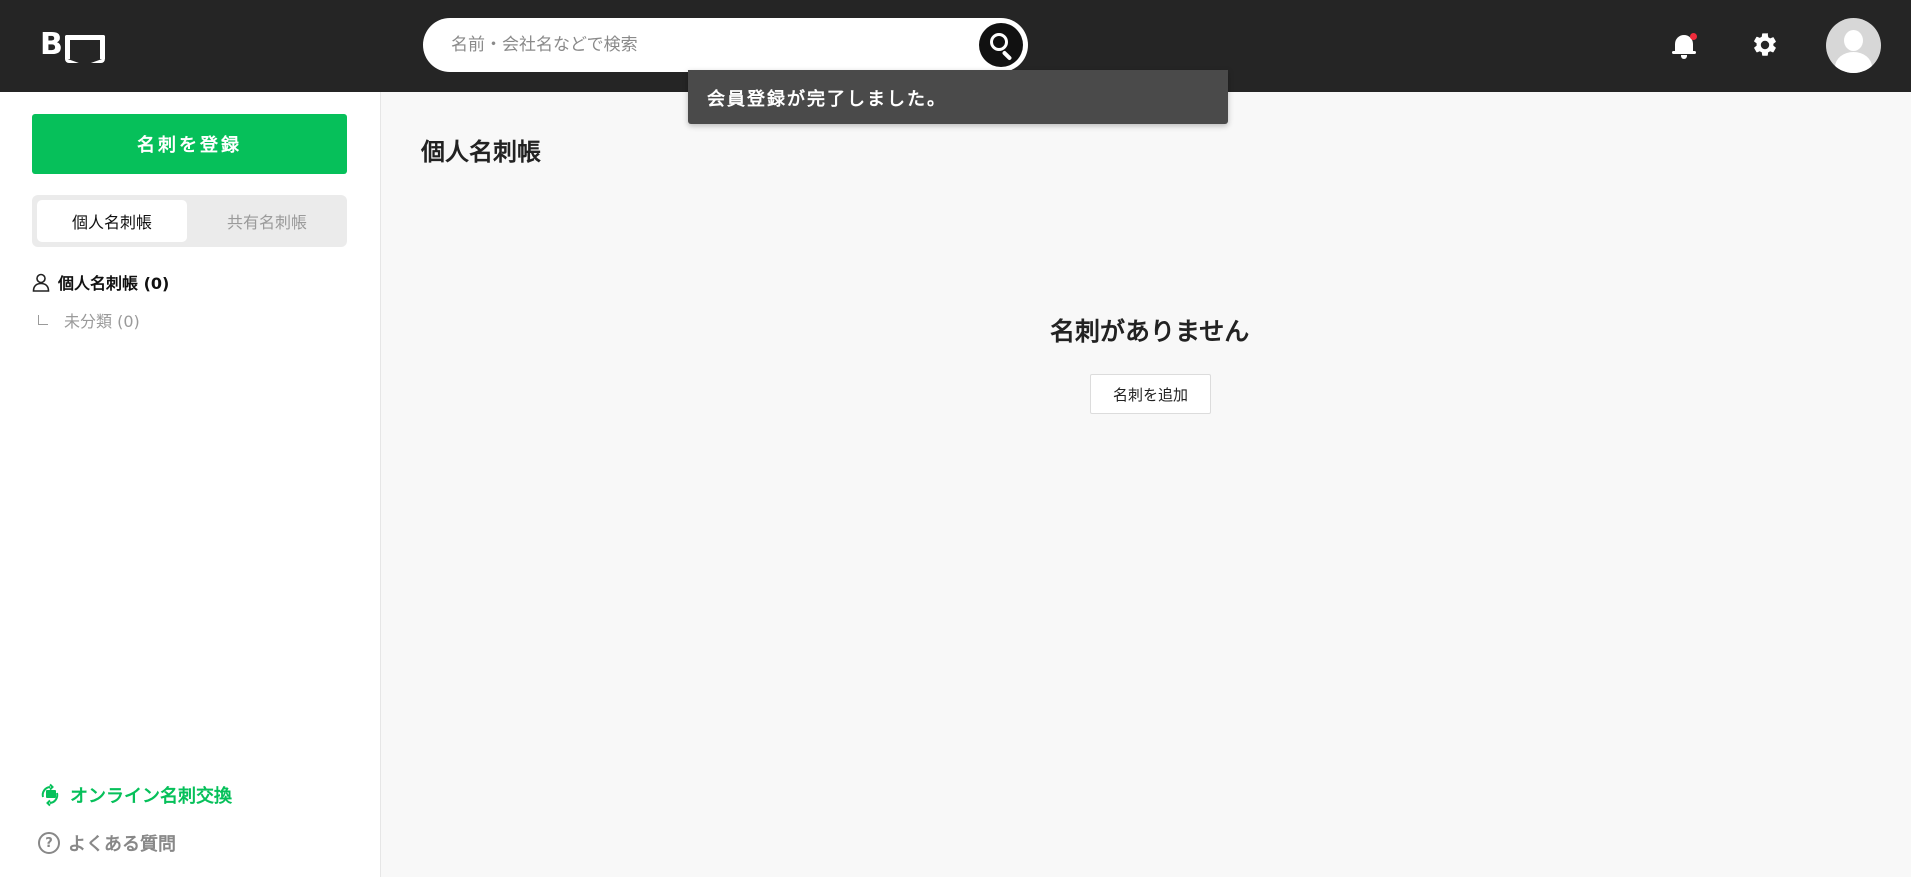 The width and height of the screenshot is (1911, 877). What do you see at coordinates (50, 795) in the screenshot?
I see `card-exchange-icon` at bounding box center [50, 795].